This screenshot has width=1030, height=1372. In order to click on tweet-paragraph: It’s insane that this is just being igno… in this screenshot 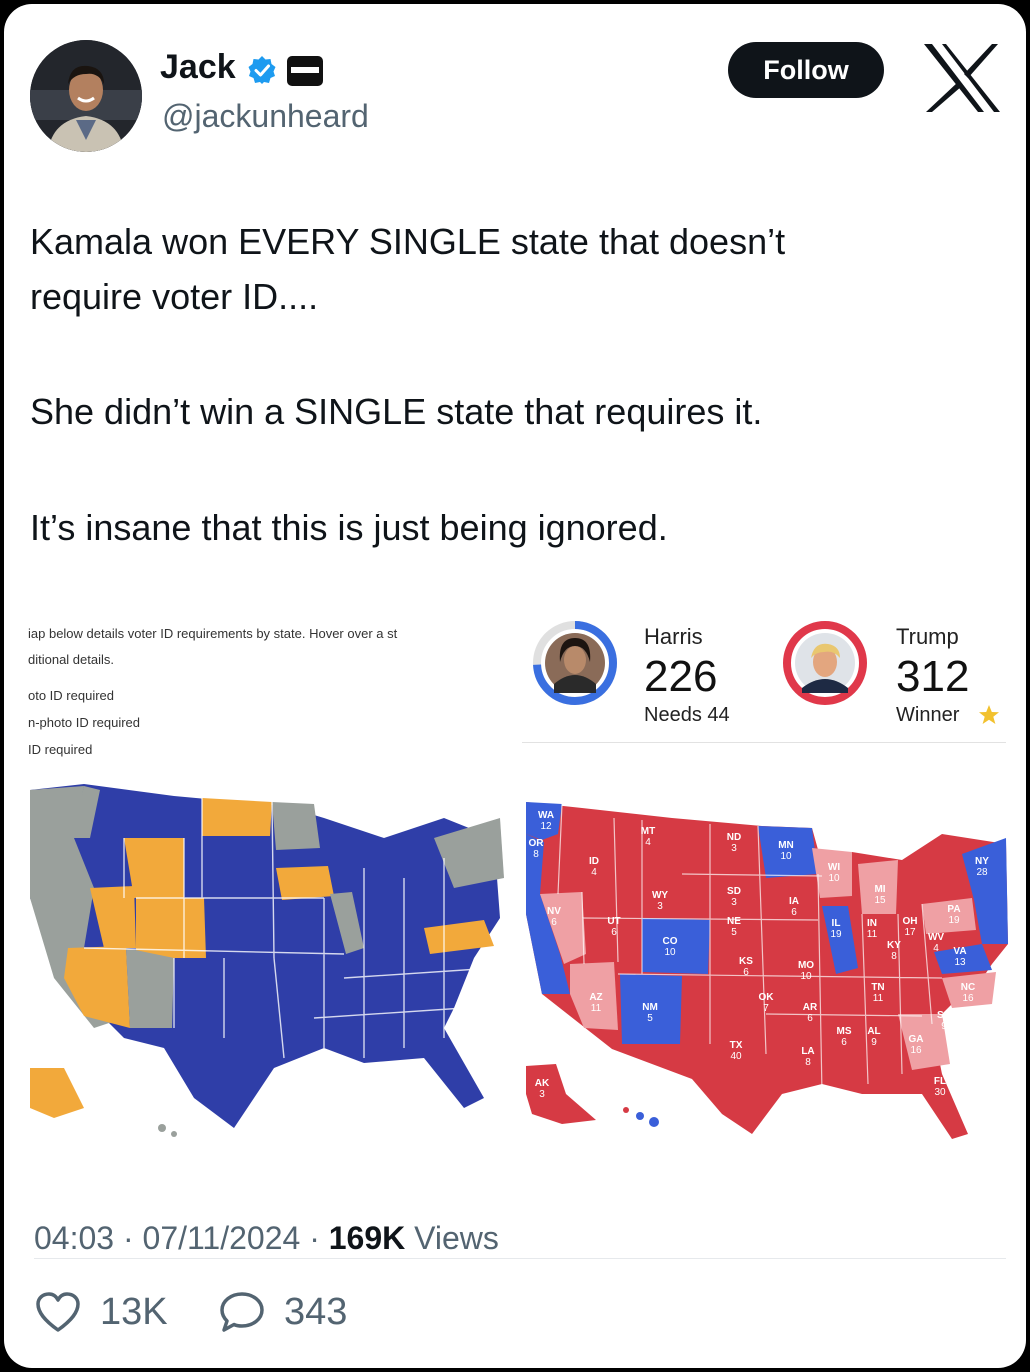, I will do `click(349, 527)`.